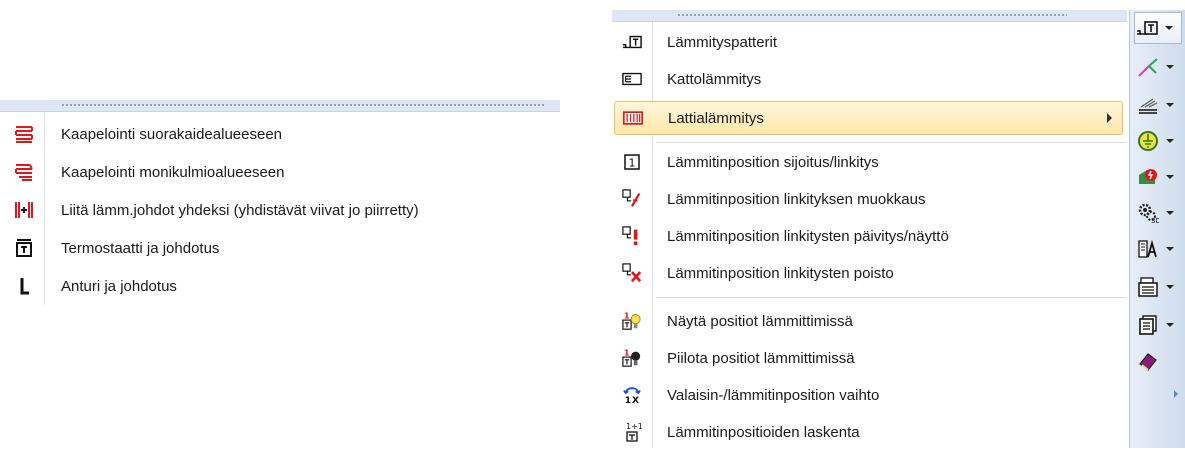 This screenshot has height=450, width=1185. What do you see at coordinates (869, 16) in the screenshot?
I see `menu-drag-grip` at bounding box center [869, 16].